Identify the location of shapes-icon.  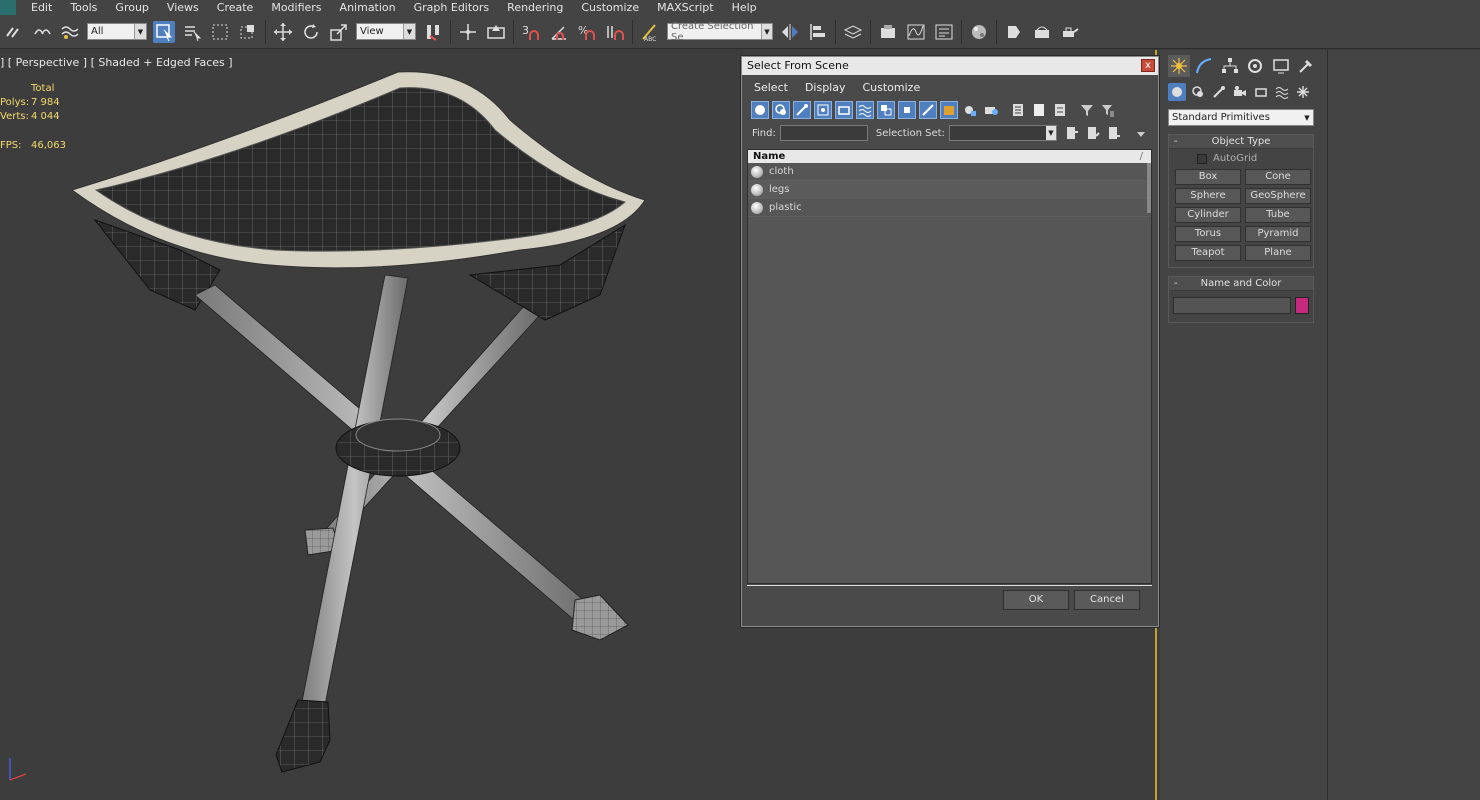
(1198, 92).